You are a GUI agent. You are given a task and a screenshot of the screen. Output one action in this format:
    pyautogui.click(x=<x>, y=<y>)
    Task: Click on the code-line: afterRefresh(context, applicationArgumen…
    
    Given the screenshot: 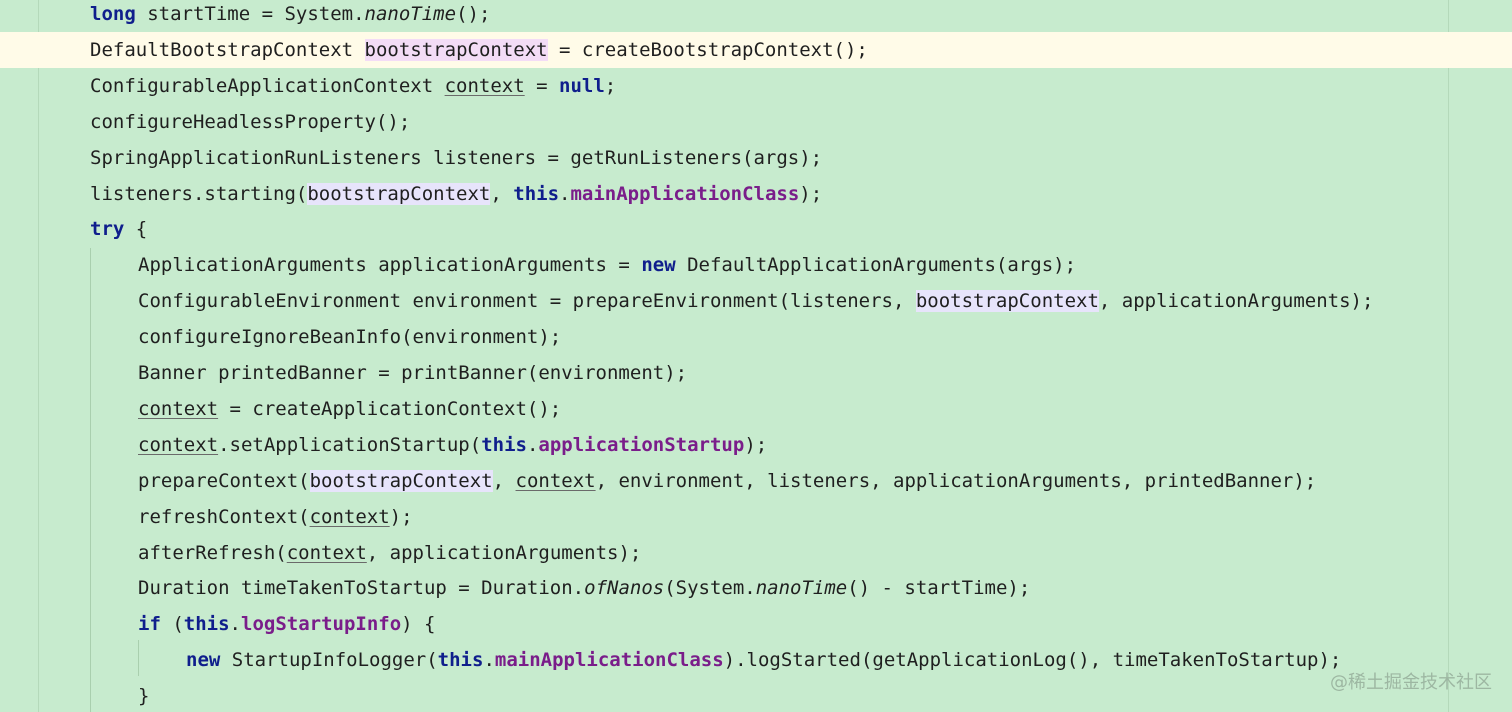 What is the action you would take?
    pyautogui.click(x=756, y=553)
    